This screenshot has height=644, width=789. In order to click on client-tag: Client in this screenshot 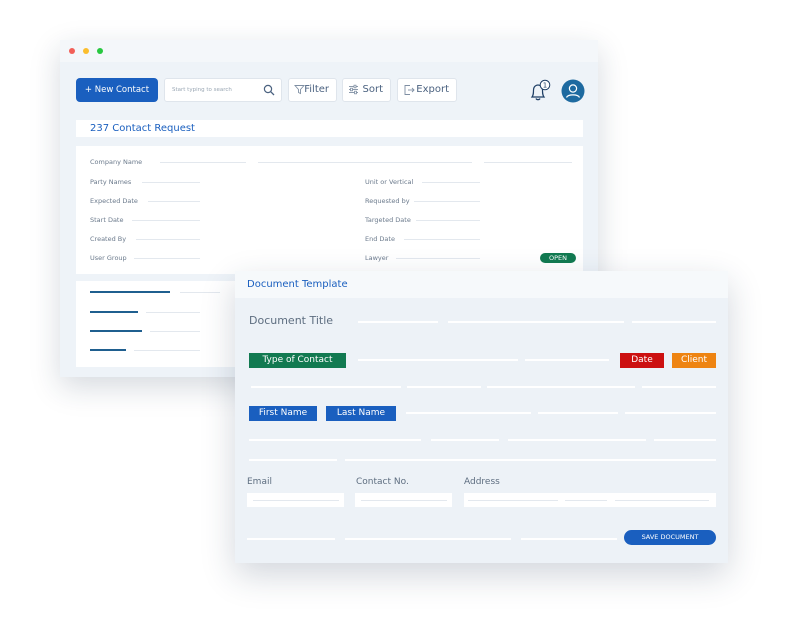, I will do `click(694, 360)`.